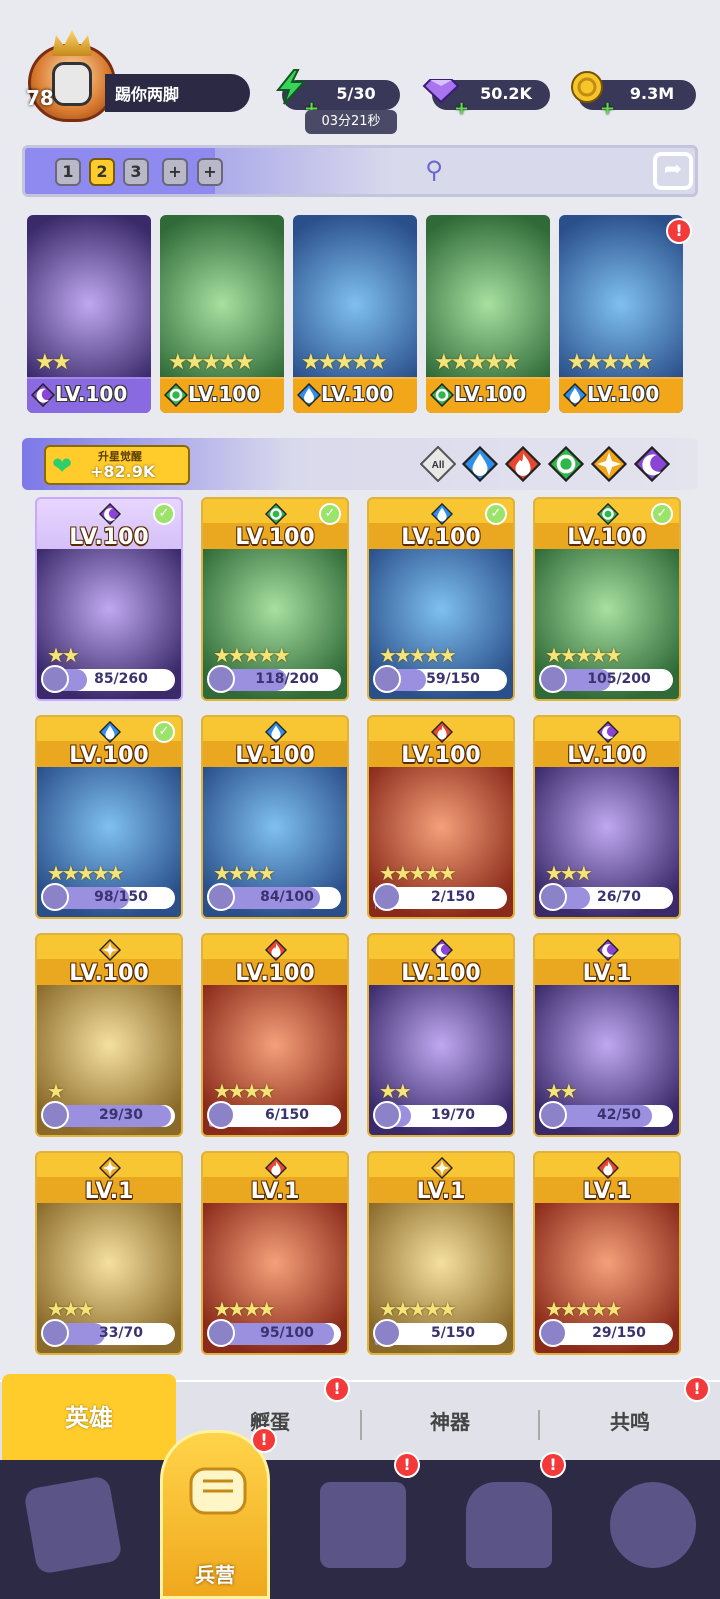  Describe the element at coordinates (68, 172) in the screenshot. I see `team-tab-1: 1` at that location.